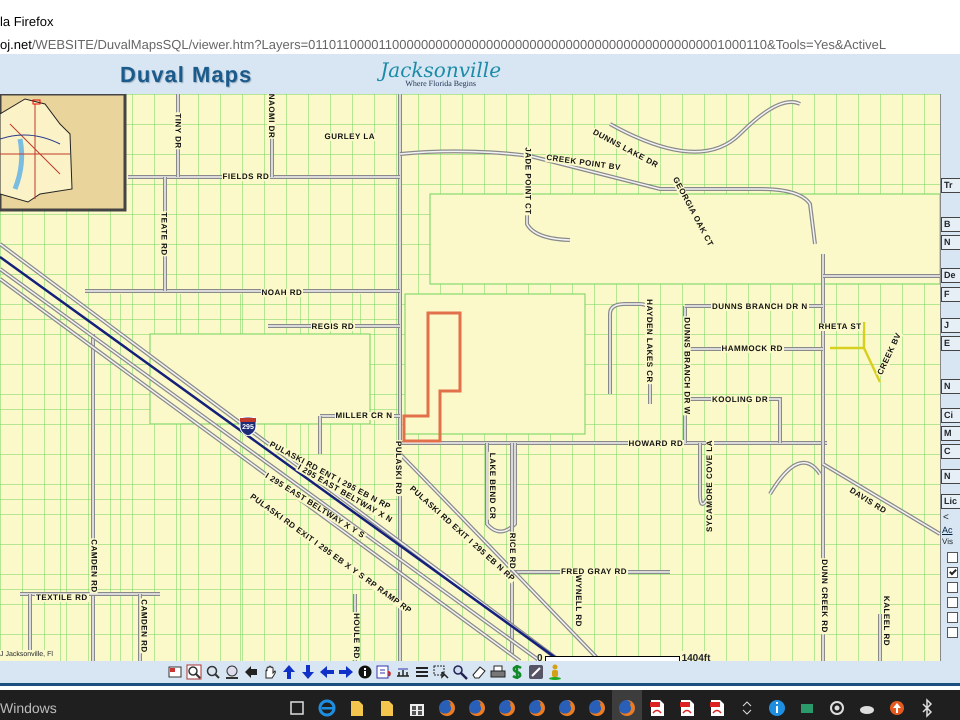 The height and width of the screenshot is (720, 960). What do you see at coordinates (950, 275) in the screenshot?
I see `panel-label: De` at bounding box center [950, 275].